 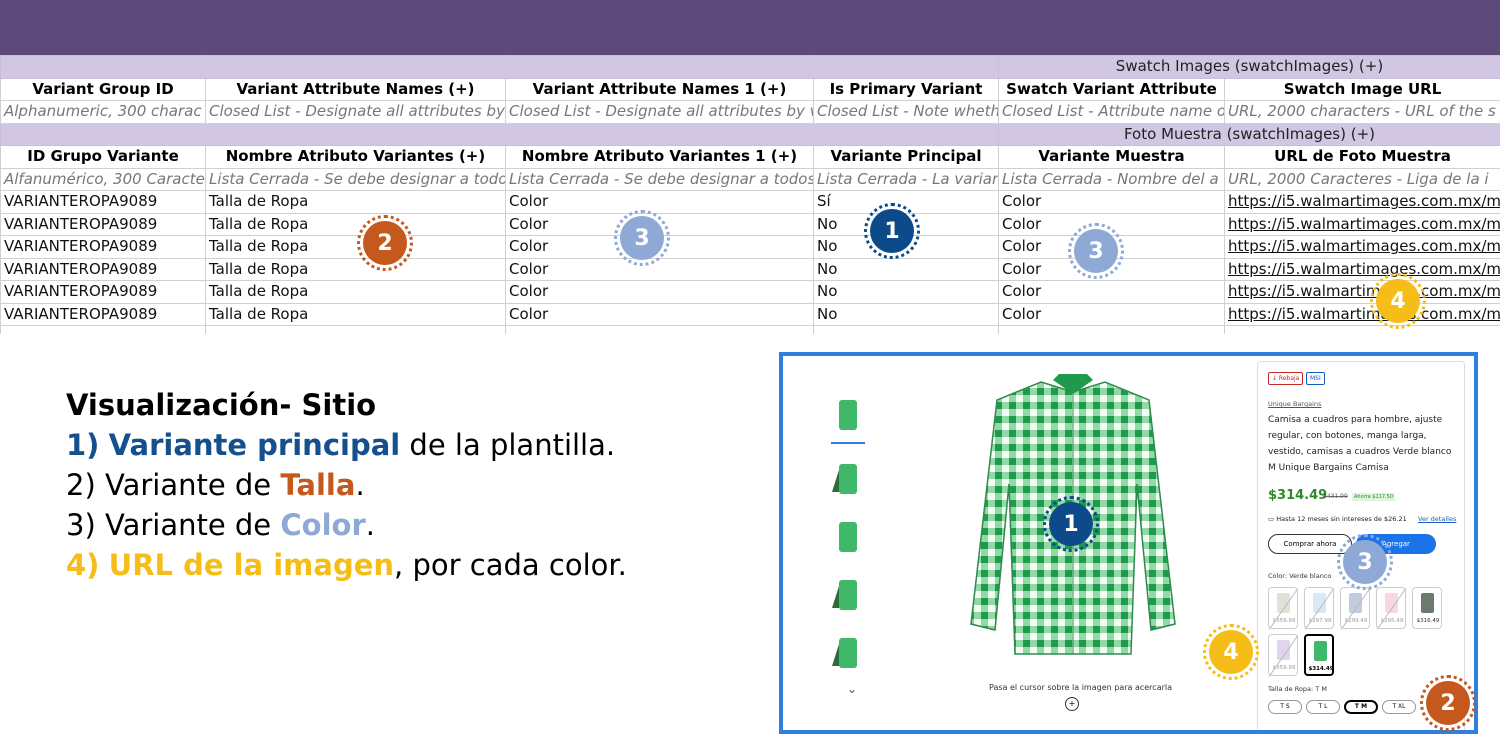 I want to click on header-cell: Variant Attribute Names (+), so click(x=355, y=89).